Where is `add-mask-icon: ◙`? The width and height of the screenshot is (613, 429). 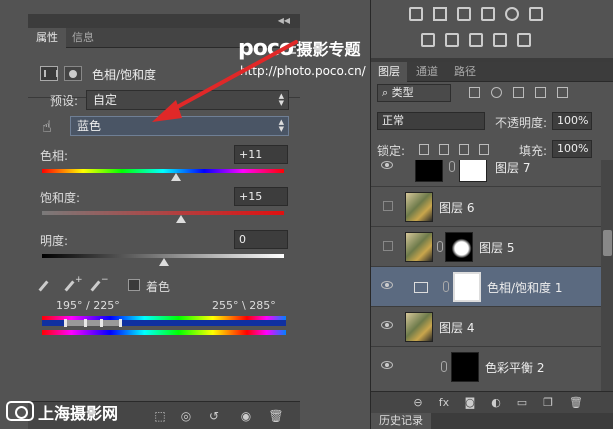 add-mask-icon: ◙ is located at coordinates (470, 402).